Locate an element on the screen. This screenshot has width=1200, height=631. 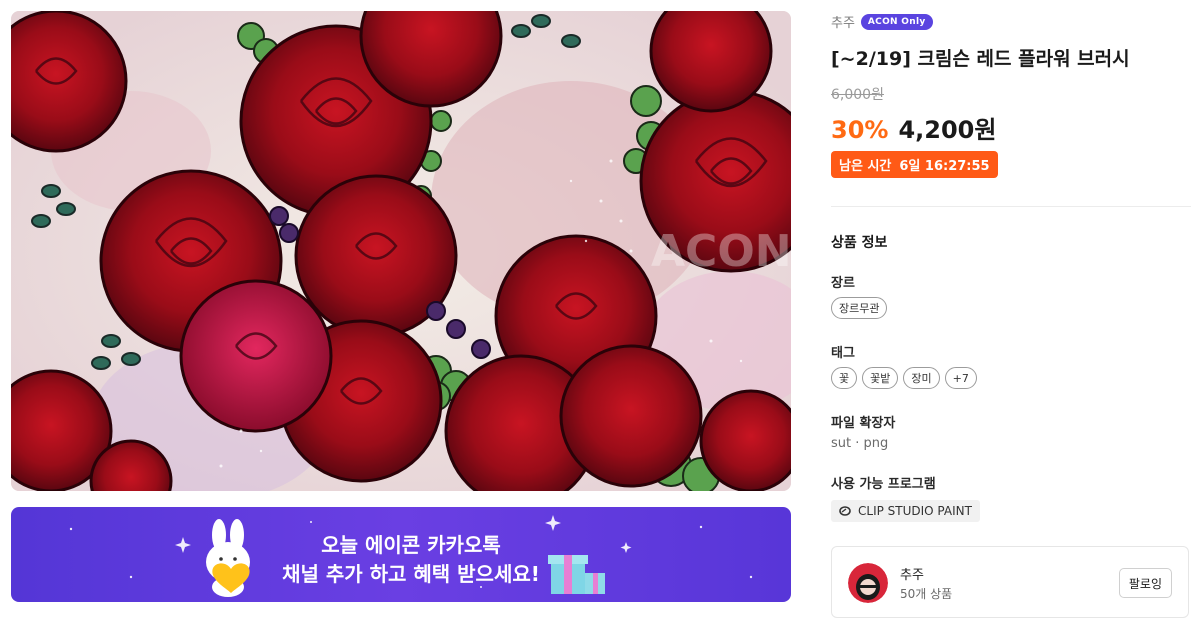
file-extension-label: 파일 확장자 is located at coordinates (863, 423).